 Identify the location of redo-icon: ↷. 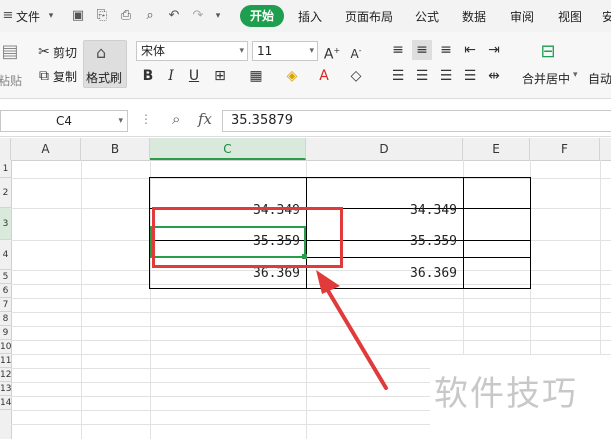
(198, 16).